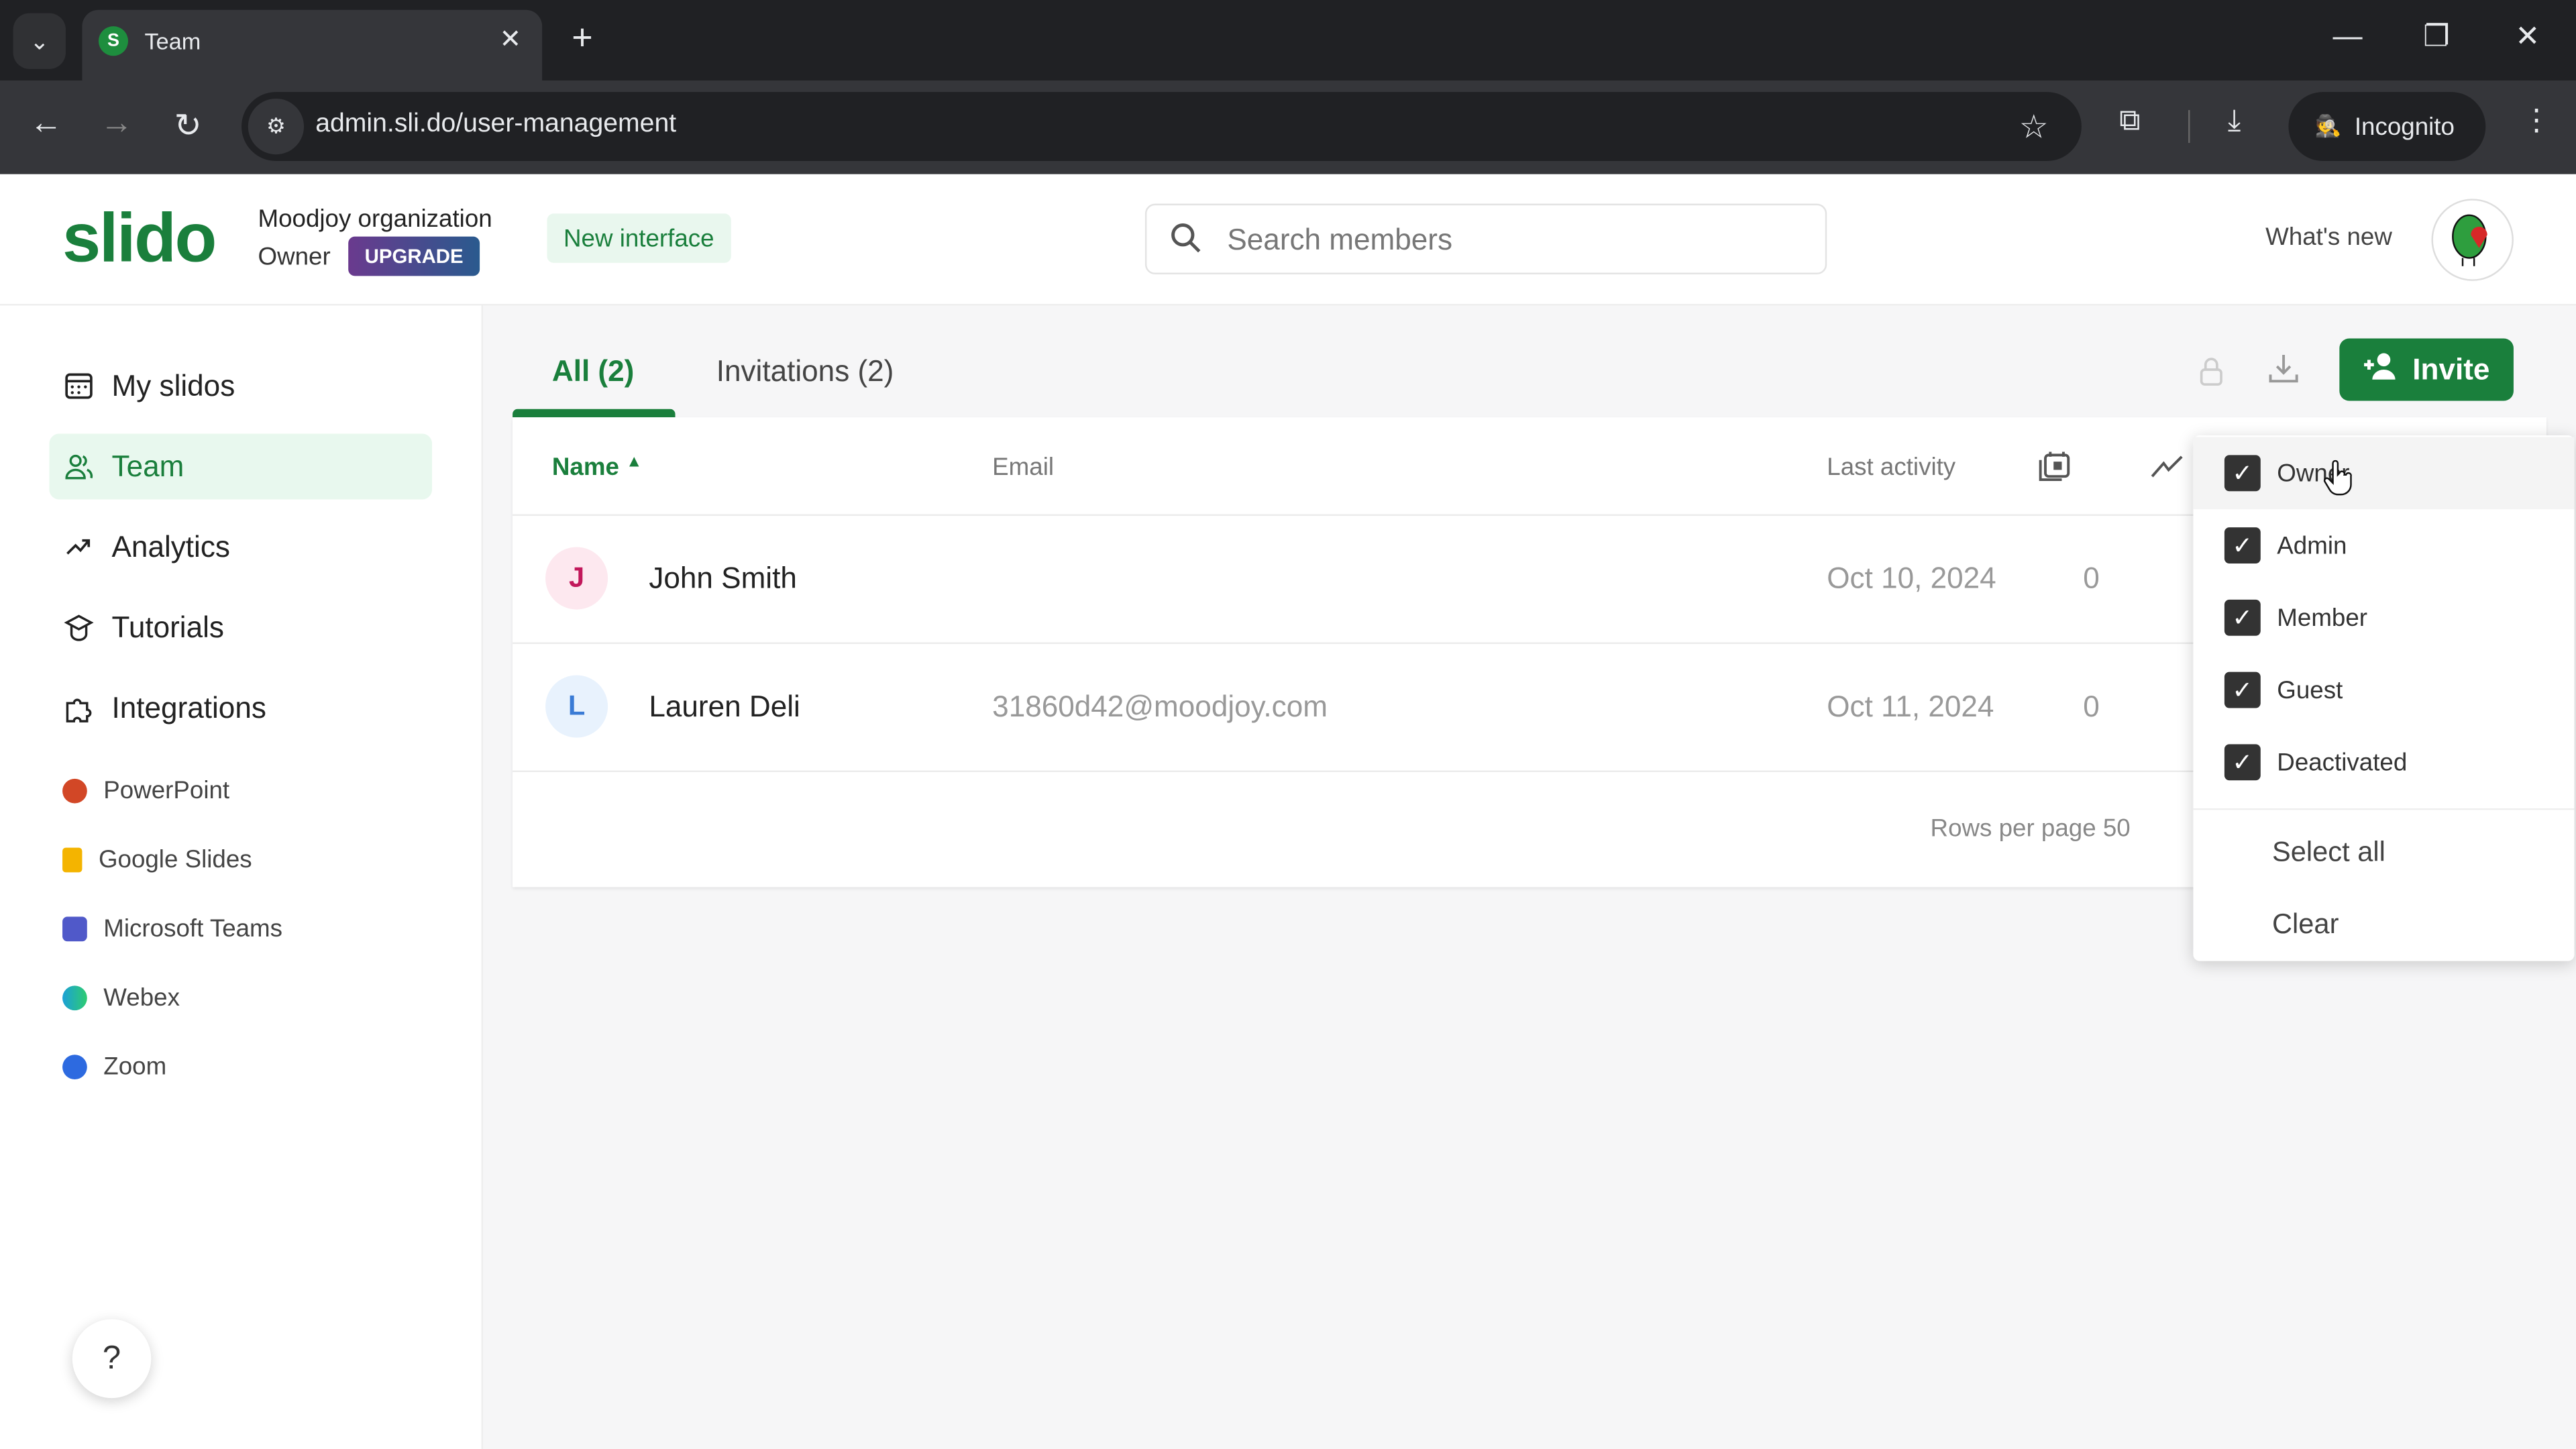 Image resolution: width=2576 pixels, height=1449 pixels. What do you see at coordinates (805, 372) in the screenshot?
I see `tab-invitations: Invitations (2)` at bounding box center [805, 372].